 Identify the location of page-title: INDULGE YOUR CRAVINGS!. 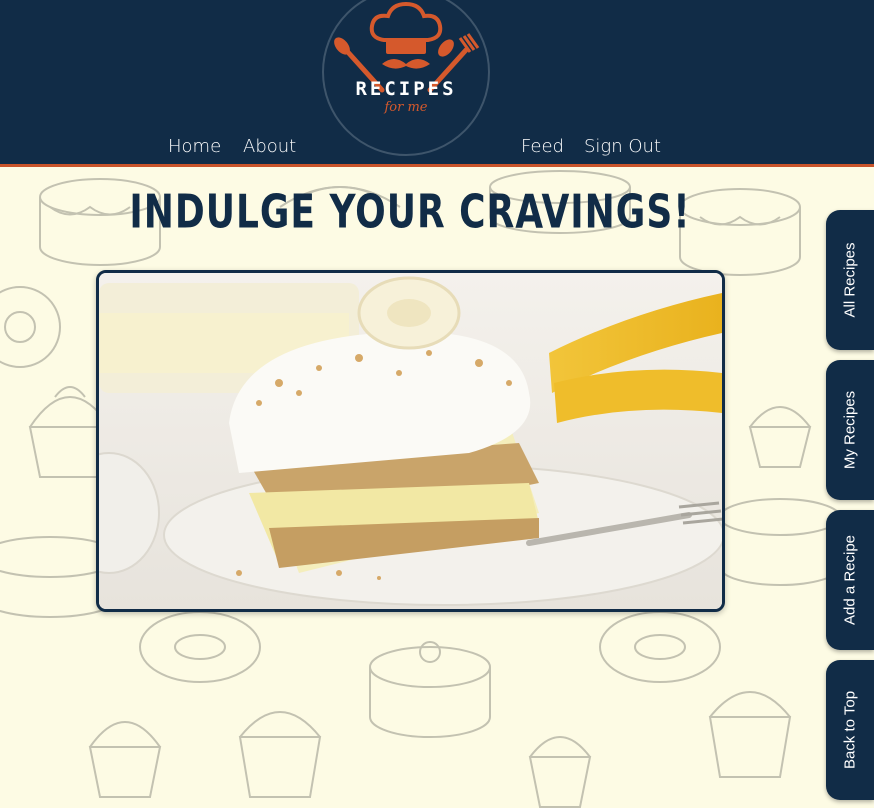
(410, 212).